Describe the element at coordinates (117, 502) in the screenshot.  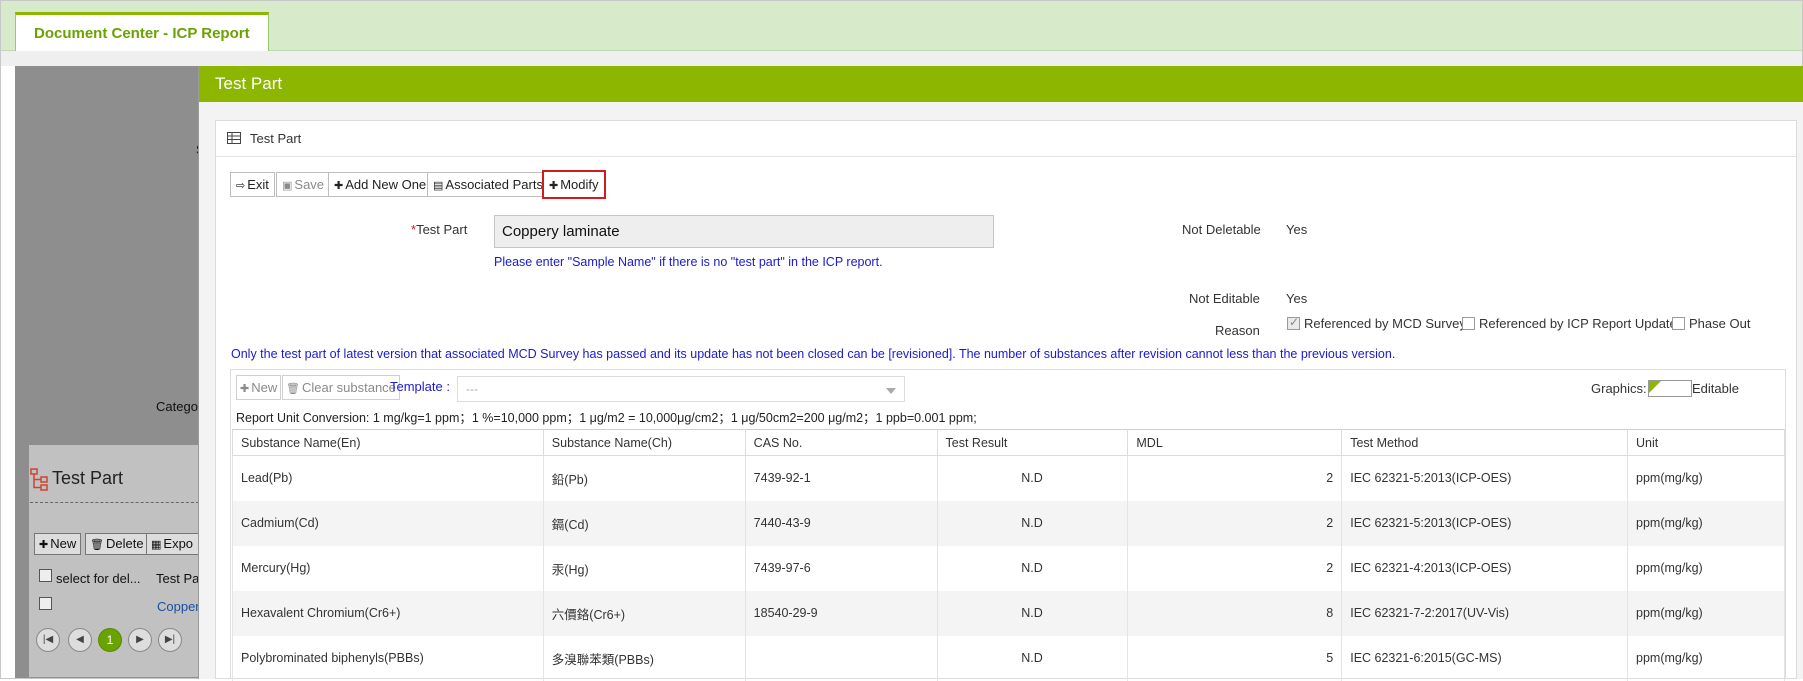
I see `bg-divider` at that location.